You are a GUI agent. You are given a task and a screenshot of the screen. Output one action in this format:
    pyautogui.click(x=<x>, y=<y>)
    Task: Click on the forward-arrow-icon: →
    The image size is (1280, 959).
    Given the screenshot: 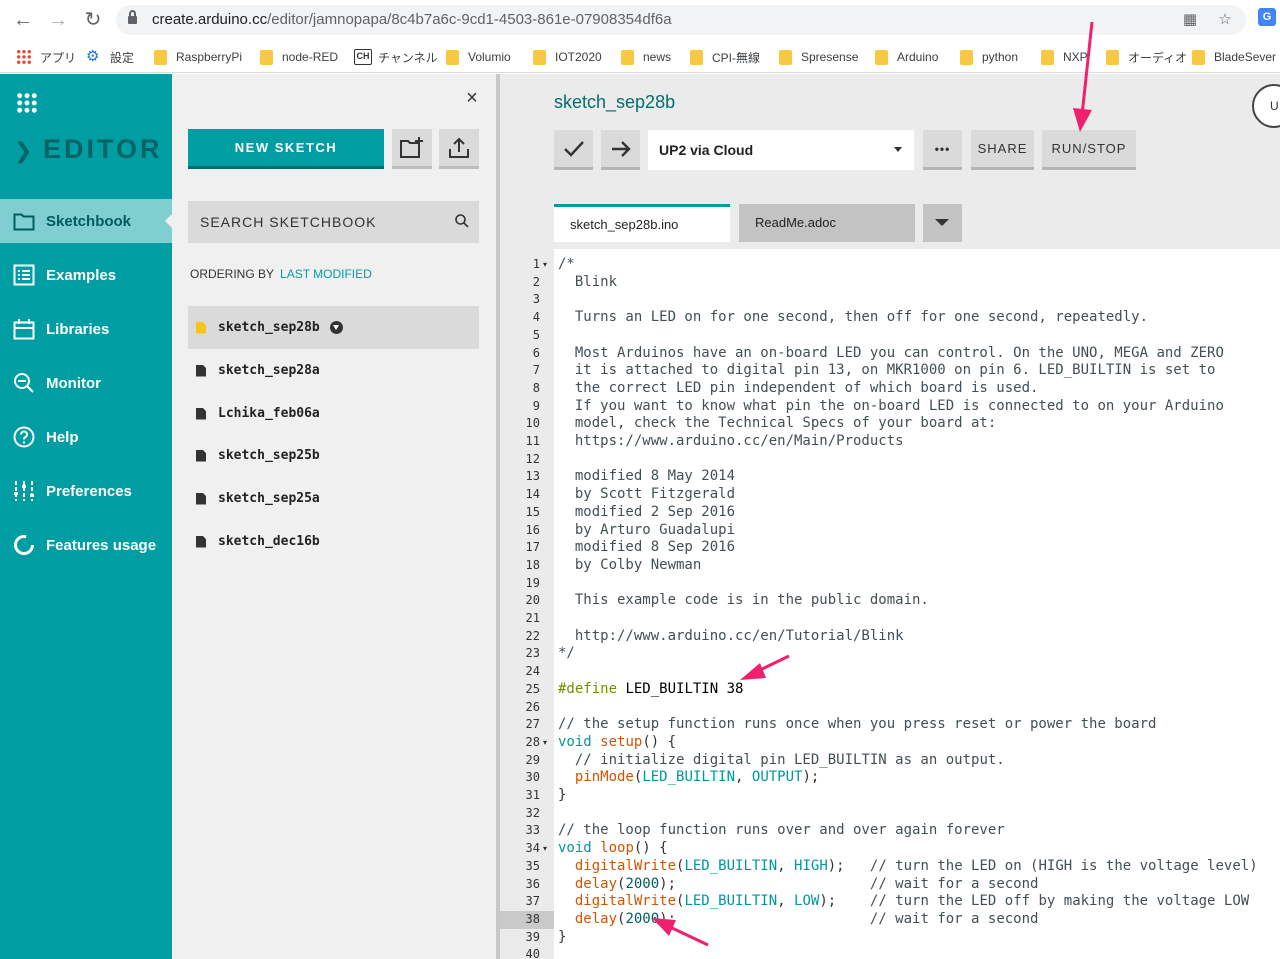 What is the action you would take?
    pyautogui.click(x=58, y=20)
    